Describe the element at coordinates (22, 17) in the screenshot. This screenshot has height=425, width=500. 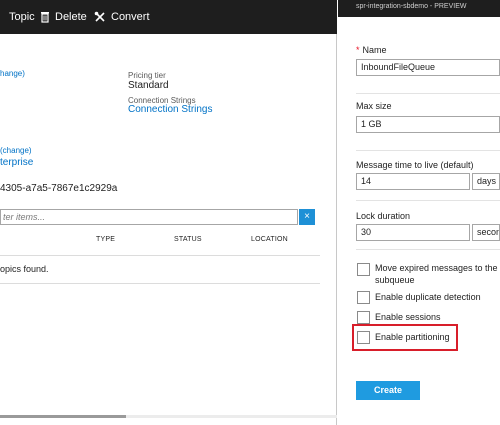
I see `add-topic-label: Topic` at that location.